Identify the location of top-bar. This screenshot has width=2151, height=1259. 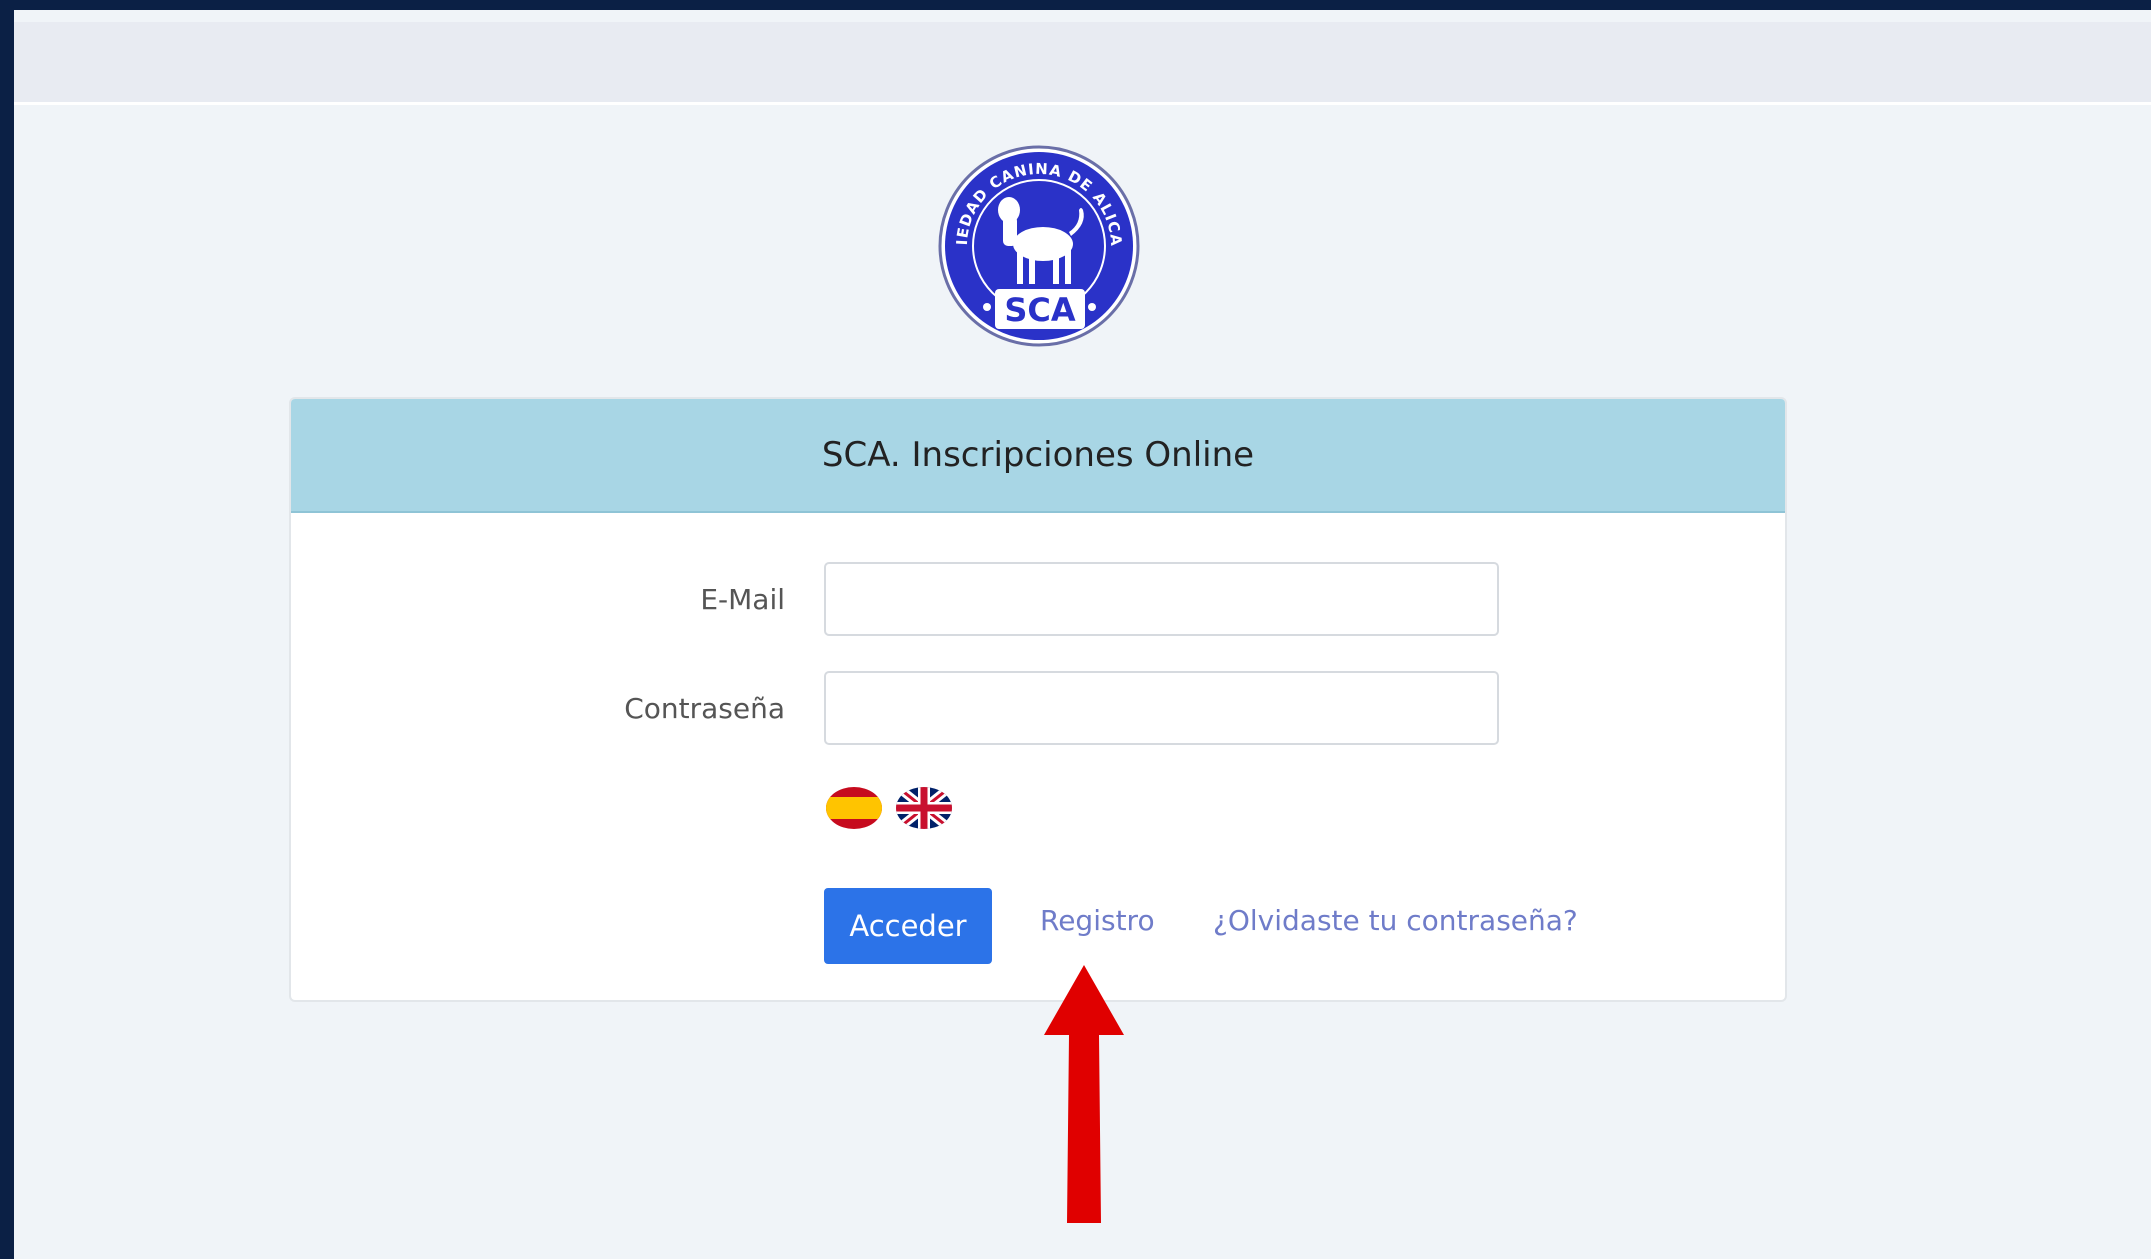
(1082, 63).